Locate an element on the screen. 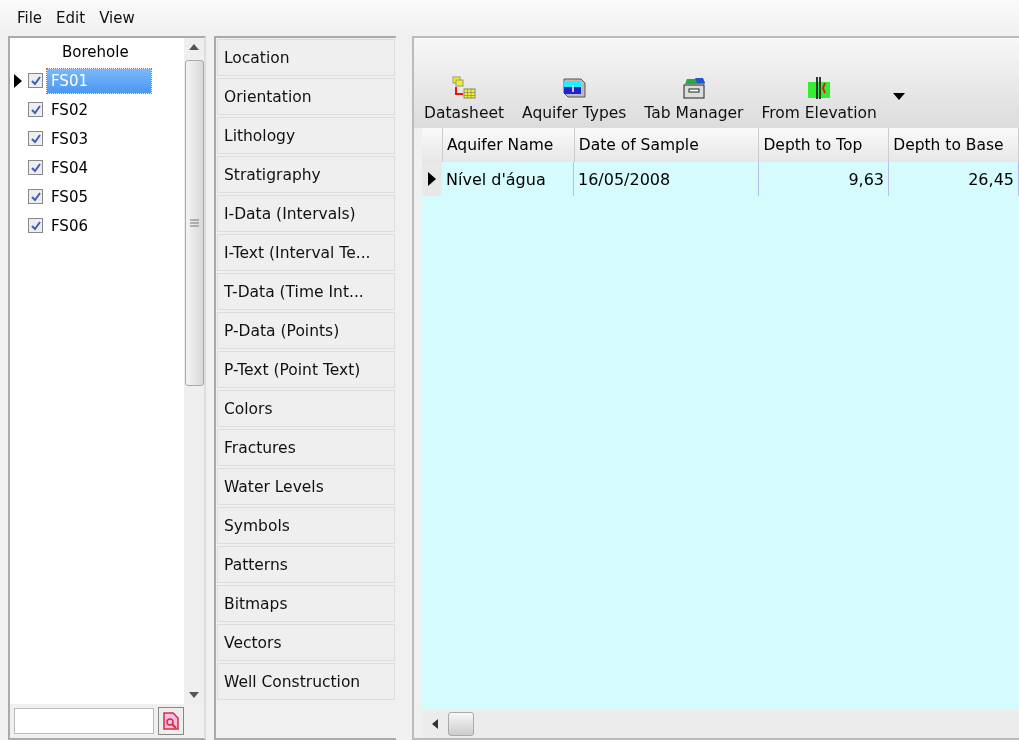 The width and height of the screenshot is (1019, 740). tab-button: P-Data (Points) is located at coordinates (306, 330).